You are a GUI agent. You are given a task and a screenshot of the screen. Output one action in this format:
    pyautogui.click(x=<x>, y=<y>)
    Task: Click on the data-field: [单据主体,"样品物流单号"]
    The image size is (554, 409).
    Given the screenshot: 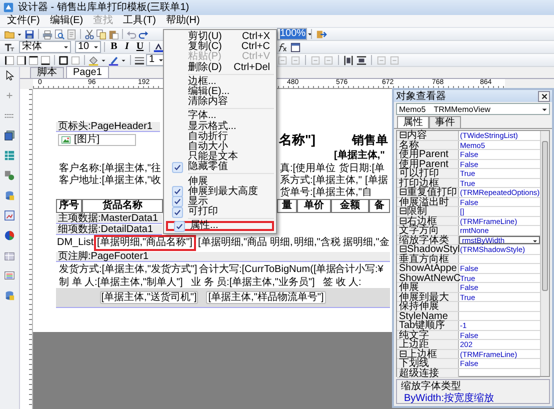 What is the action you would take?
    pyautogui.click(x=266, y=297)
    